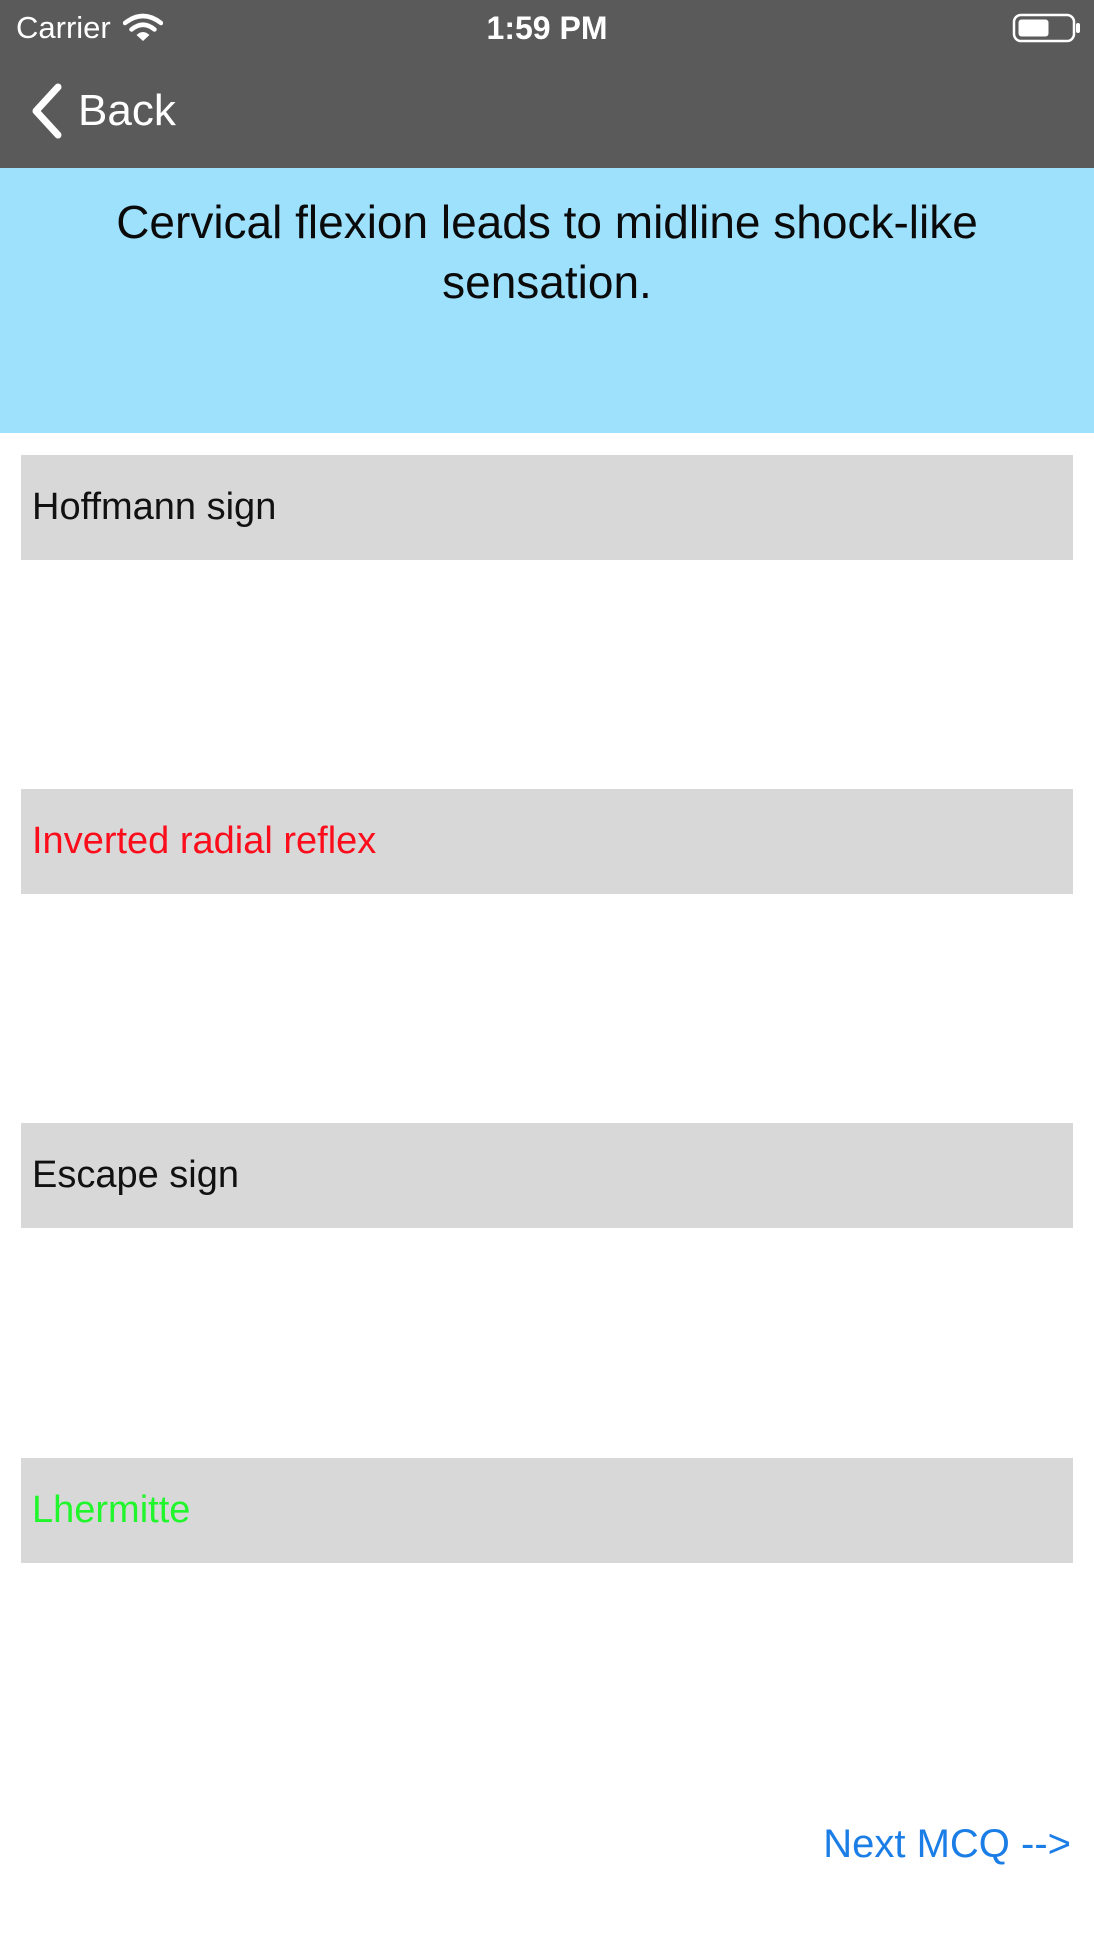 The height and width of the screenshot is (1945, 1094). I want to click on back-label: Back, so click(127, 110).